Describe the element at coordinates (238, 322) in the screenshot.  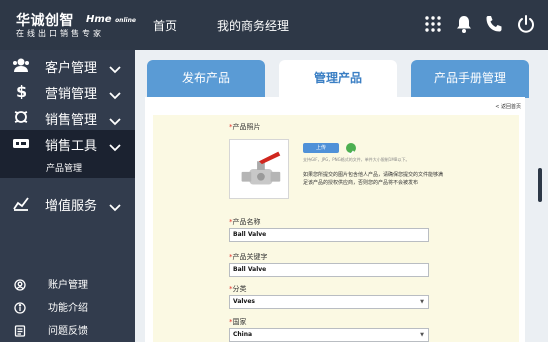
I see `country-label: *国家` at that location.